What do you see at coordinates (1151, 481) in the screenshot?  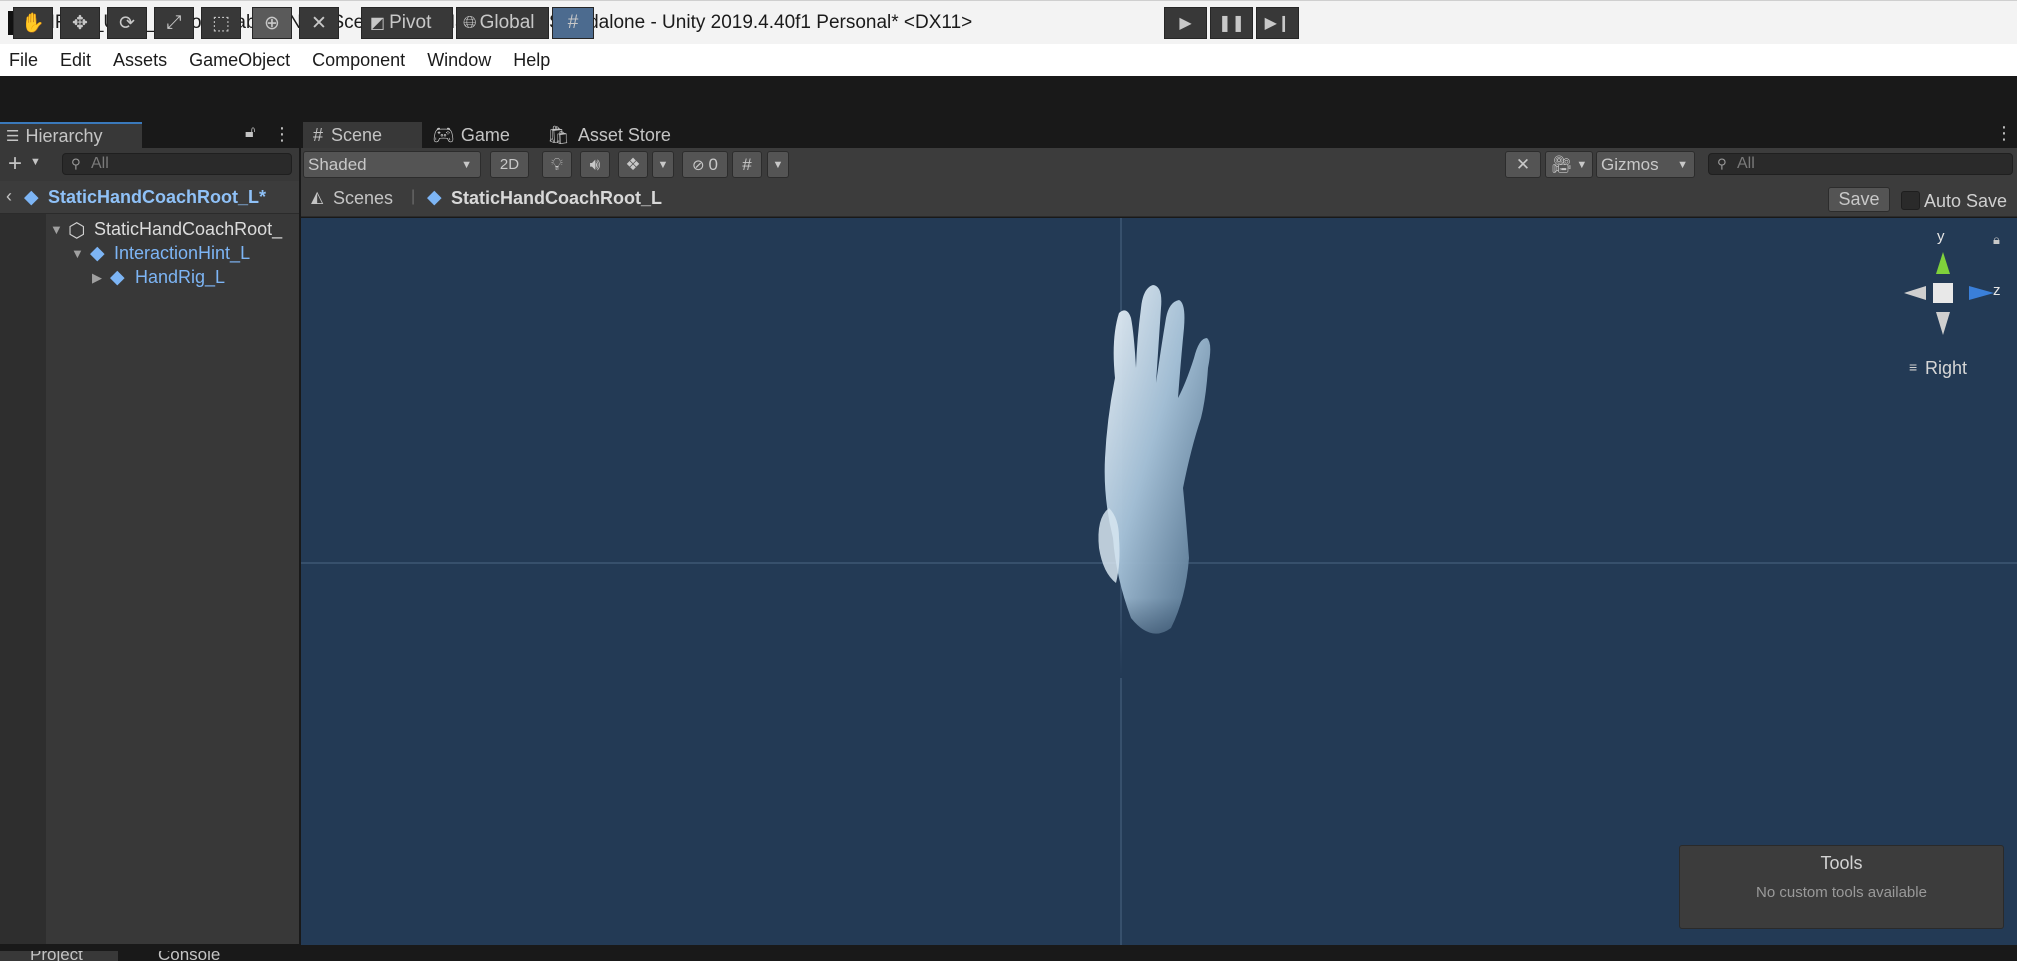 I see `hand-model` at bounding box center [1151, 481].